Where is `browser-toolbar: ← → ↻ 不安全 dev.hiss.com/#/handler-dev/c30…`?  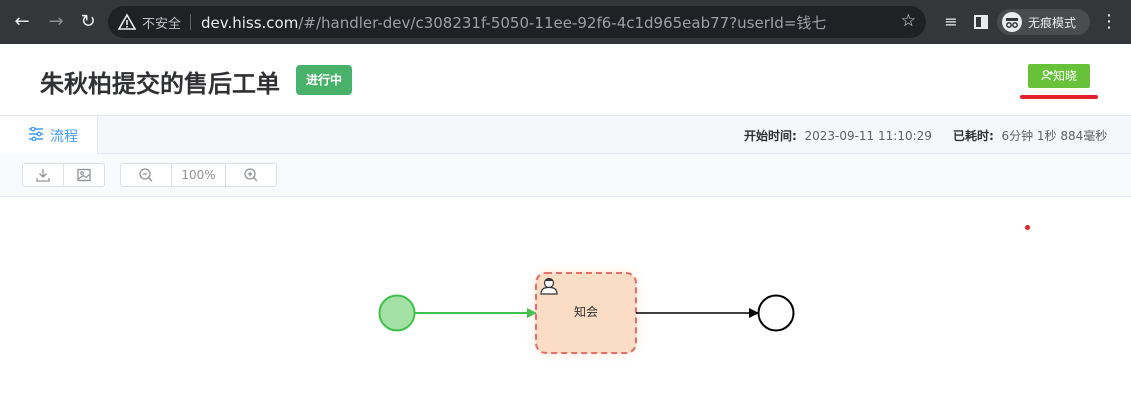
browser-toolbar: ← → ↻ 不安全 dev.hiss.com/#/handler-dev/c30… is located at coordinates (565, 22).